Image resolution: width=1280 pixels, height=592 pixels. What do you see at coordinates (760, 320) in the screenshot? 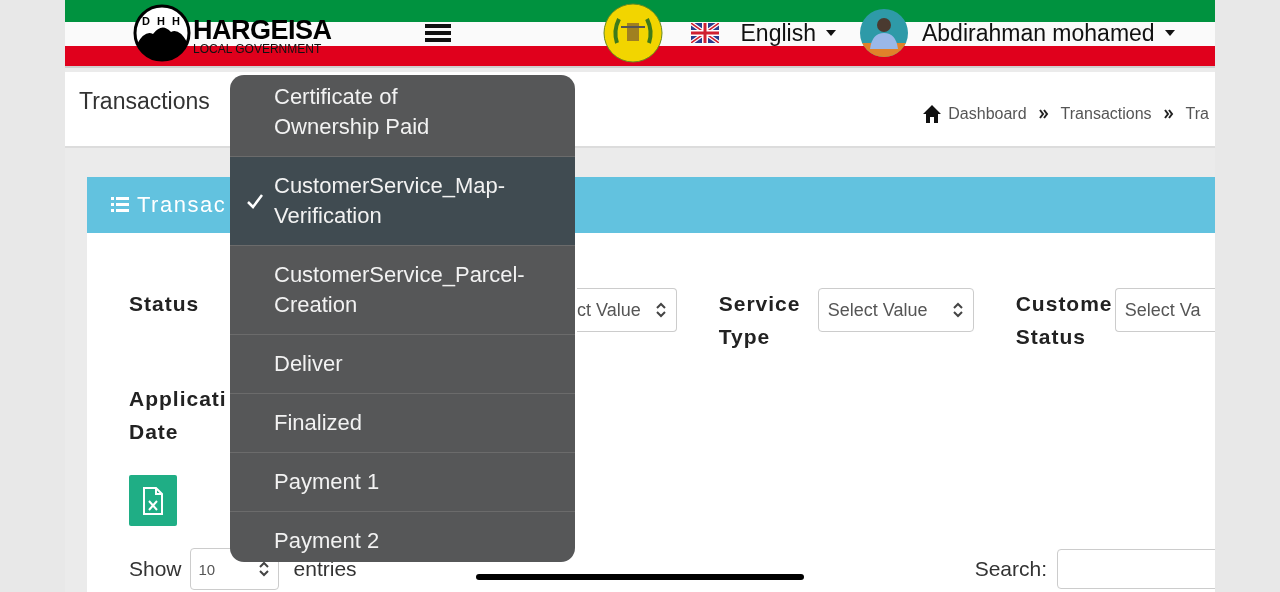
I see `filter-label: Service Type` at bounding box center [760, 320].